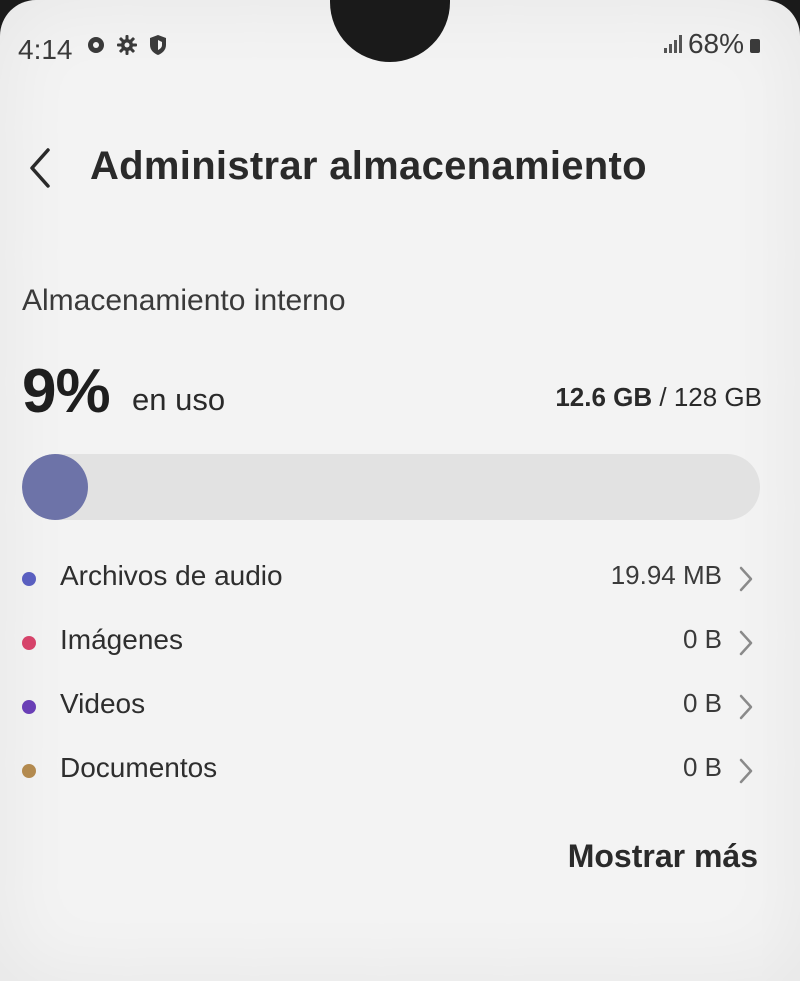 This screenshot has width=800, height=981. I want to click on page-title: Administrar almacenamiento, so click(368, 166).